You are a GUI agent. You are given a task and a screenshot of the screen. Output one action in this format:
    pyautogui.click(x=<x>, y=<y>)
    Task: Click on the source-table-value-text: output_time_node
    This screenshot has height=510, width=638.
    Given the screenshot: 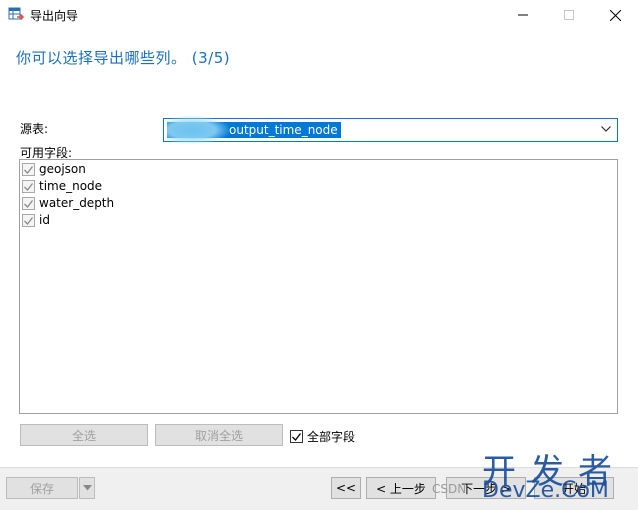 What is the action you would take?
    pyautogui.click(x=283, y=130)
    